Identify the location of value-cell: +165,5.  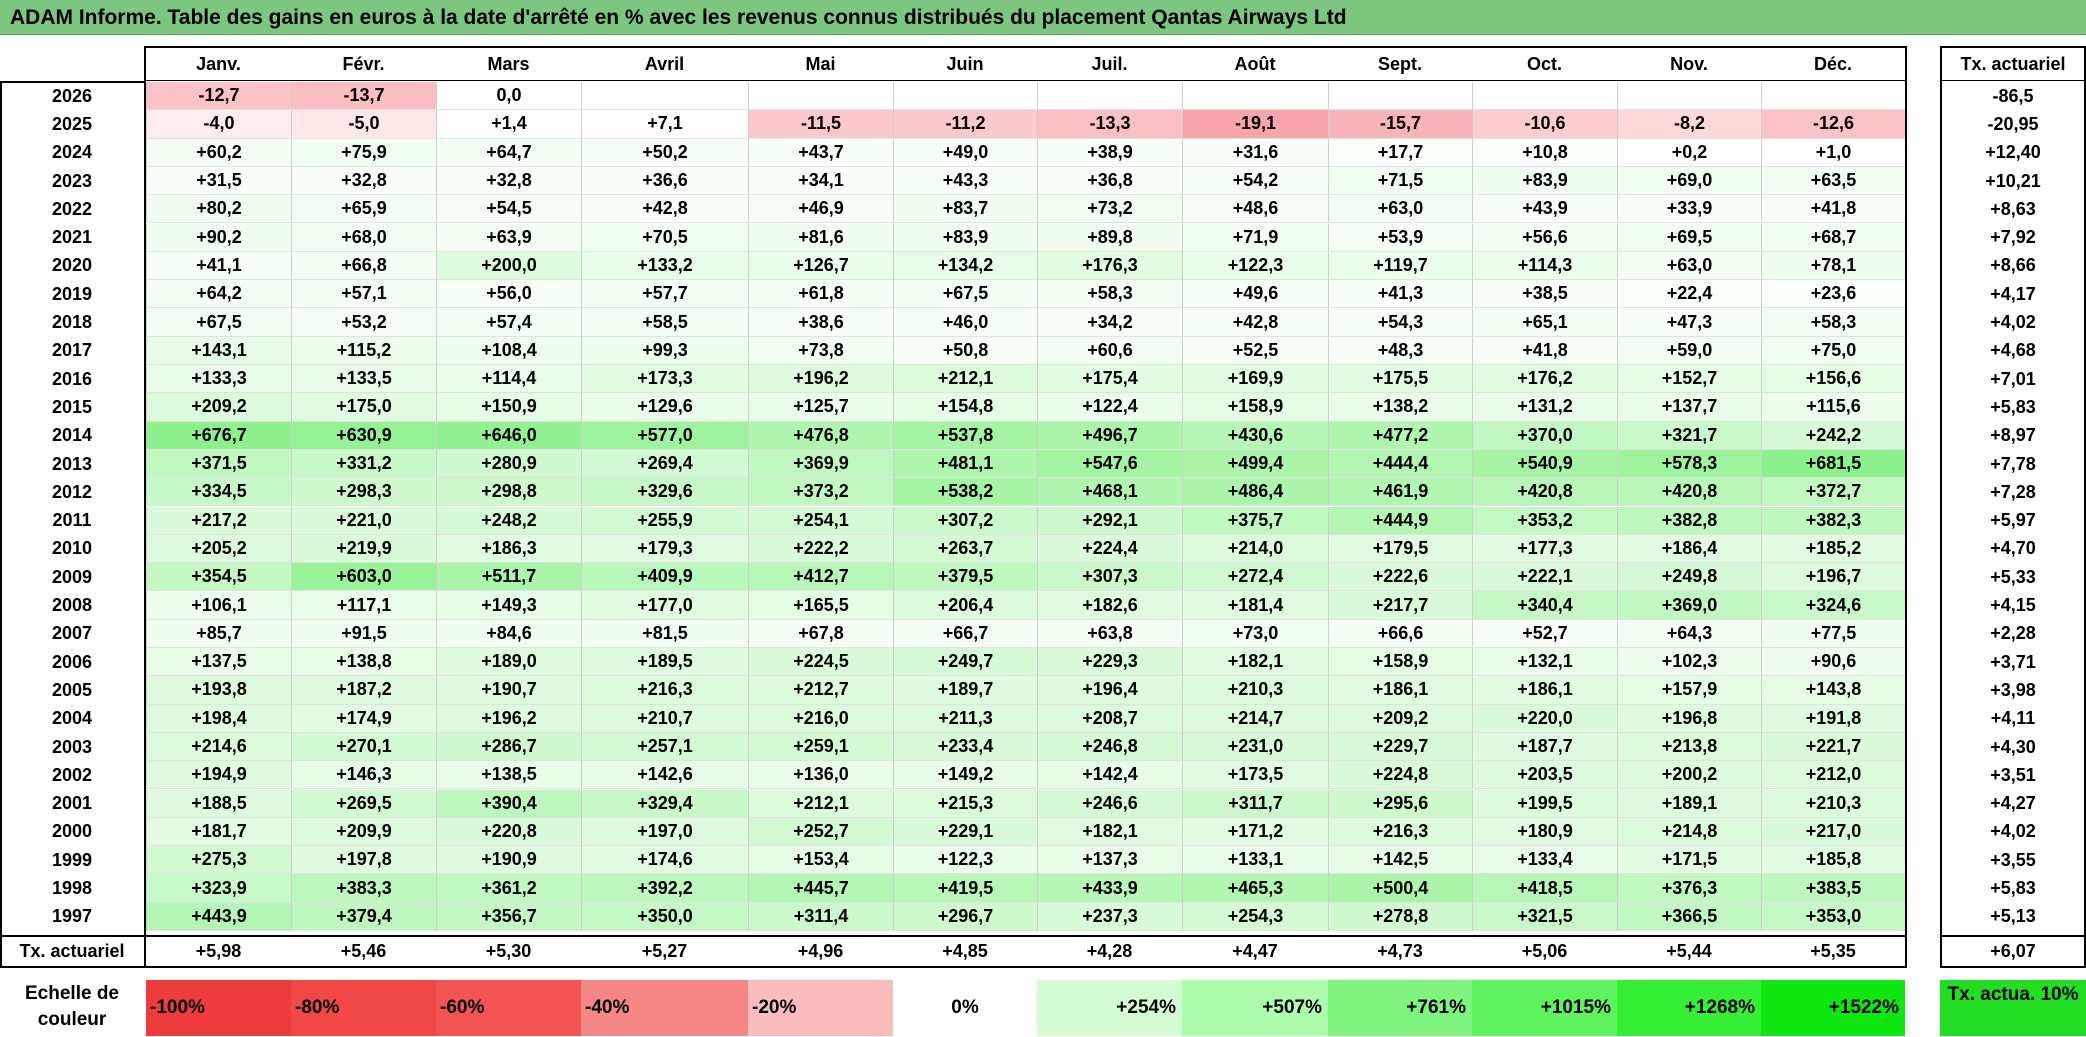
(820, 605).